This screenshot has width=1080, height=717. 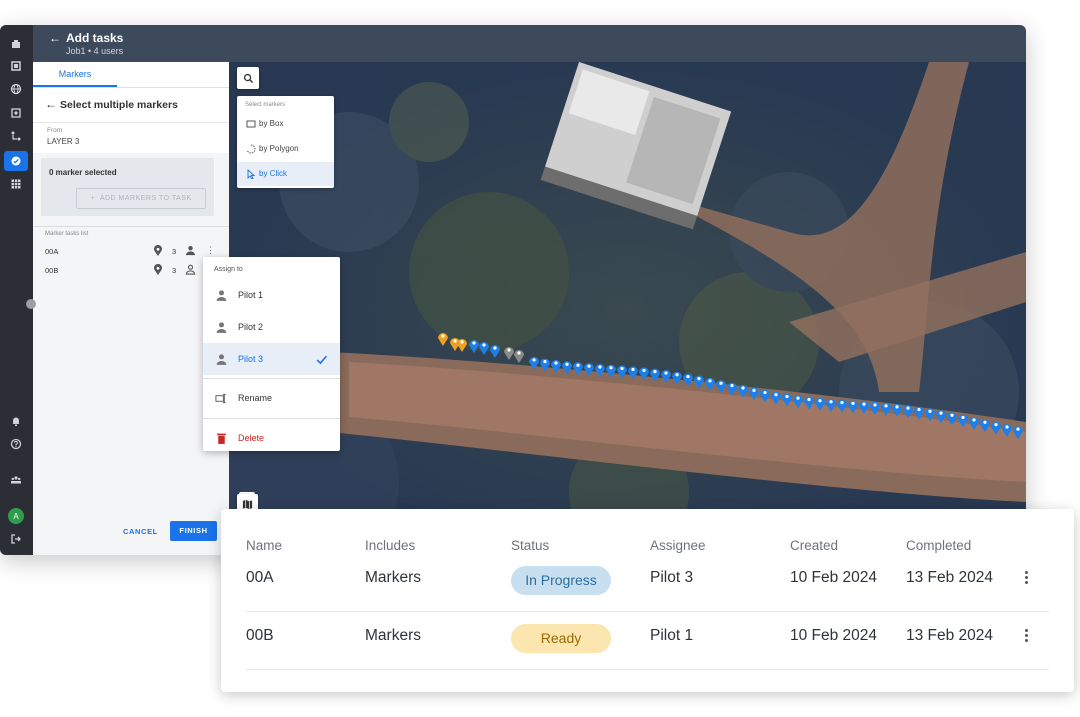 I want to click on select-by-polygon: by Polygon, so click(x=285, y=149).